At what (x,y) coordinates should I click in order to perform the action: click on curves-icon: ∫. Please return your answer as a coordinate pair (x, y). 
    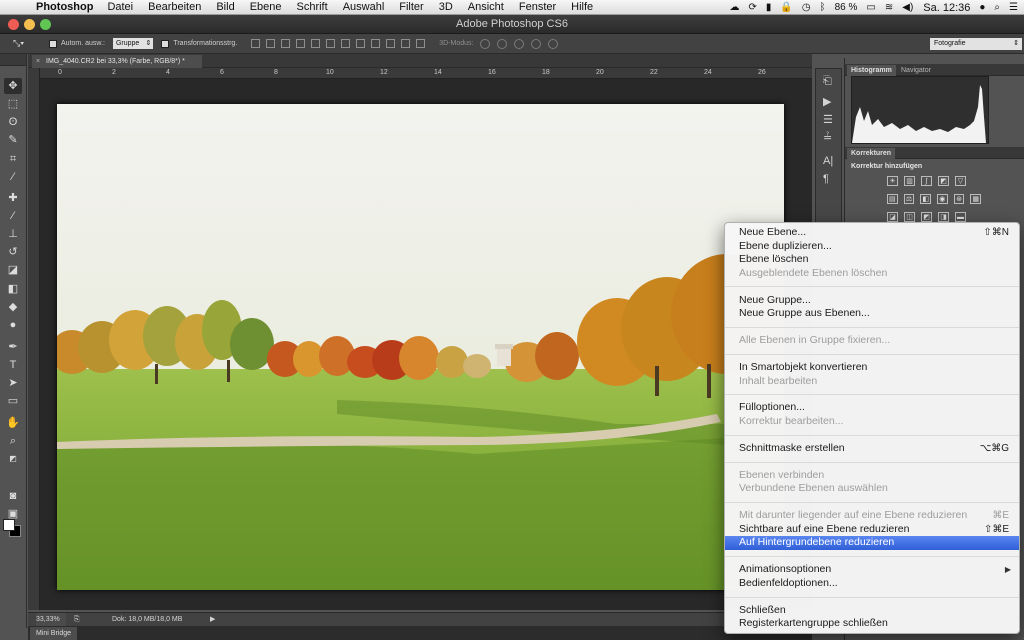
    Looking at the image, I should click on (926, 181).